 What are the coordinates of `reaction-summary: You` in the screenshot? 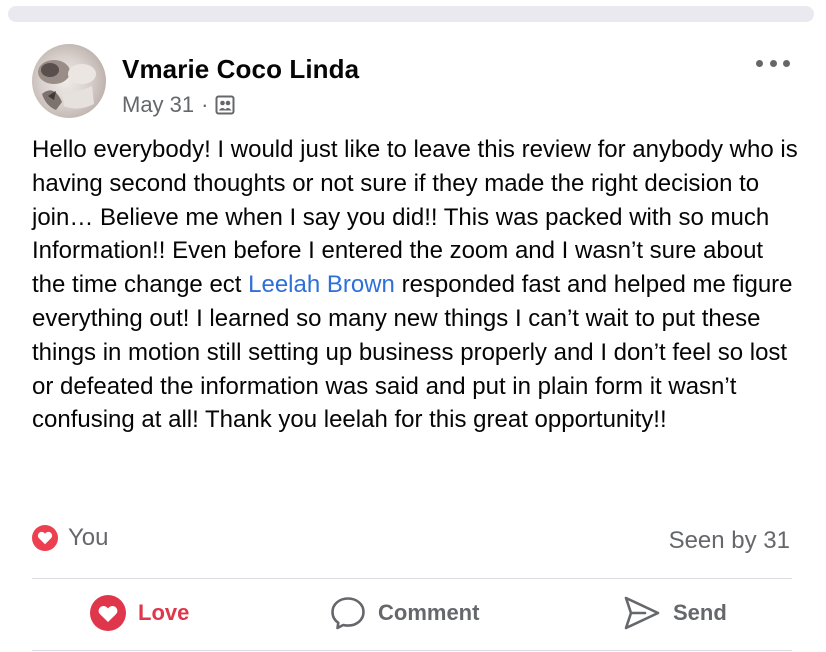 It's located at (70, 538).